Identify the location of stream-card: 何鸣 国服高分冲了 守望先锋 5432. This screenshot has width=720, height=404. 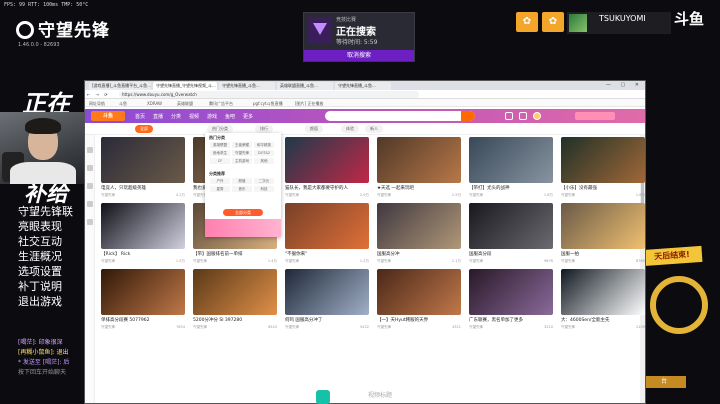
(327, 301).